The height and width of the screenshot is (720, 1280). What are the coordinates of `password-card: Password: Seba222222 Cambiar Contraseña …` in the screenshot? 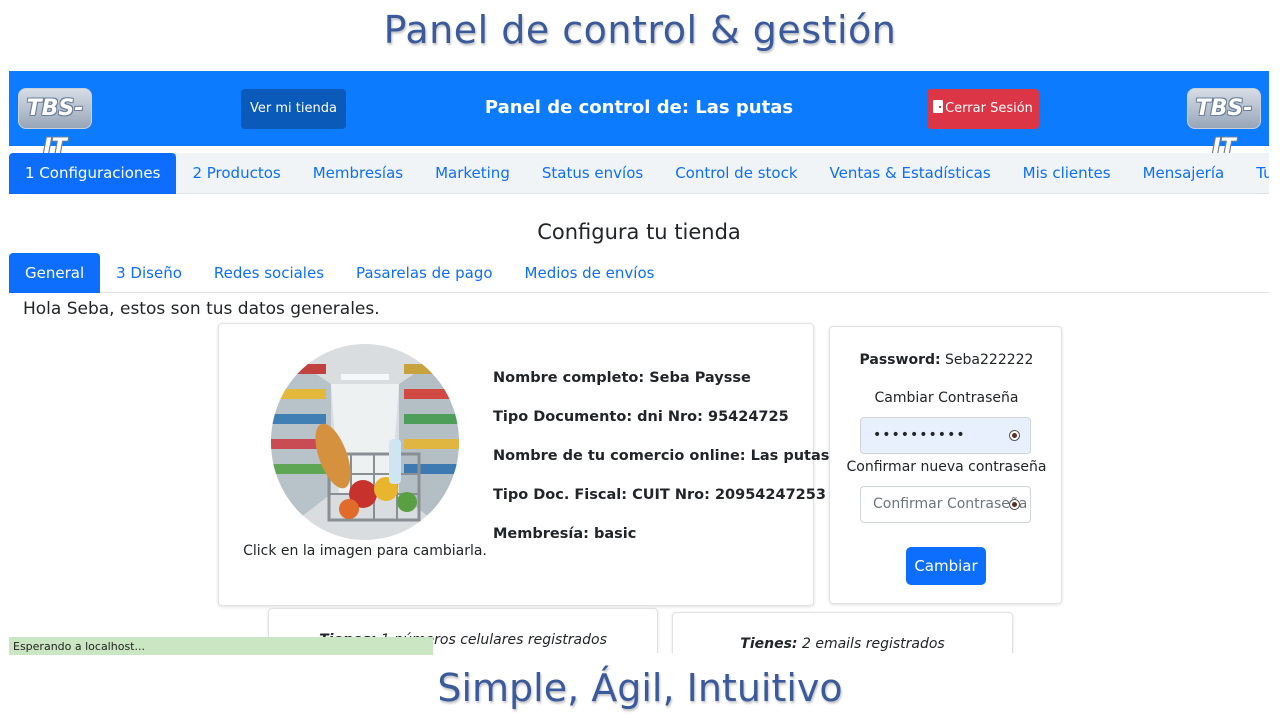 It's located at (945, 465).